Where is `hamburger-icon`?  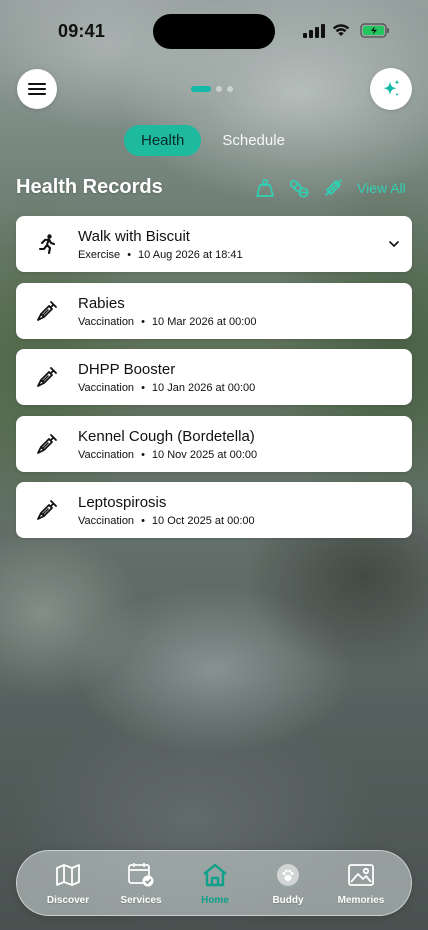 hamburger-icon is located at coordinates (37, 89).